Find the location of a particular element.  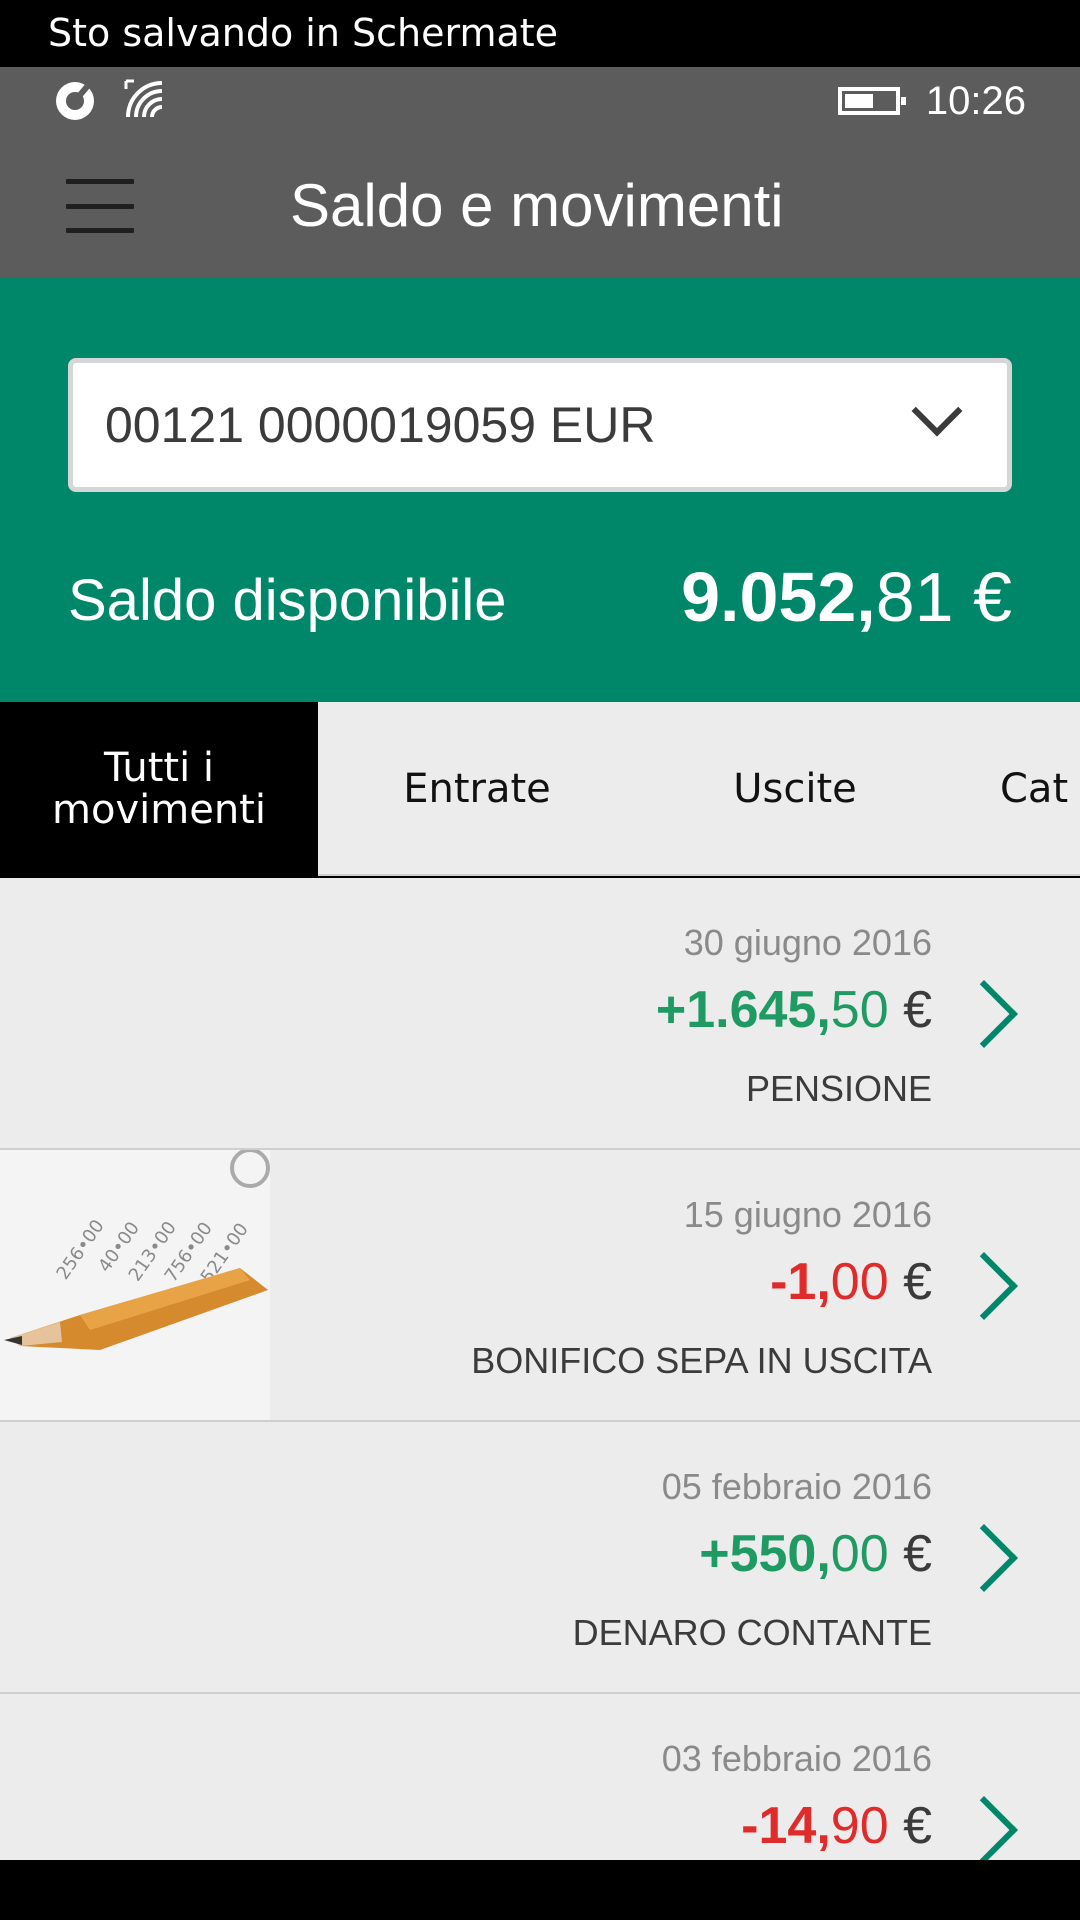

app-header: Saldo e movimenti is located at coordinates (540, 206).